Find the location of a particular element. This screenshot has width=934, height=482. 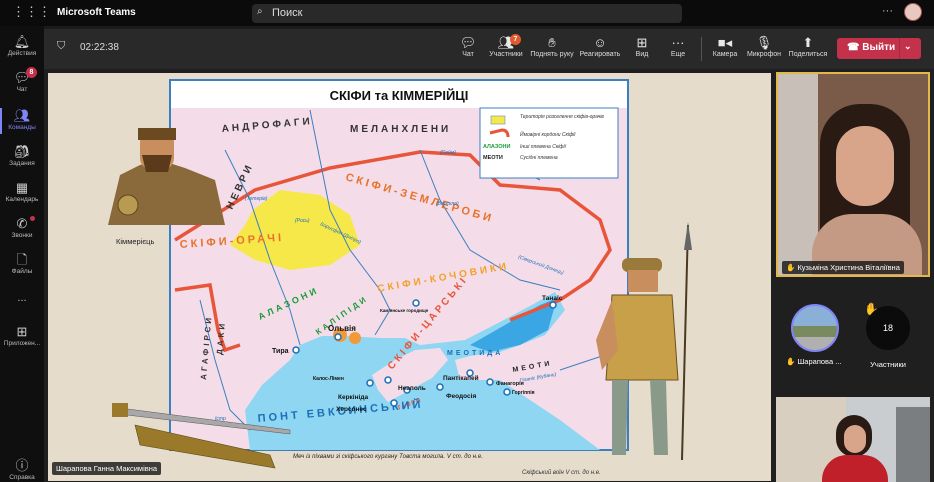

label: Файлы is located at coordinates (22, 271).